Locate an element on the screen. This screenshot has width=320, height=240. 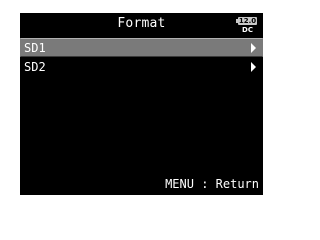
page-title: Format is located at coordinates (141, 23).